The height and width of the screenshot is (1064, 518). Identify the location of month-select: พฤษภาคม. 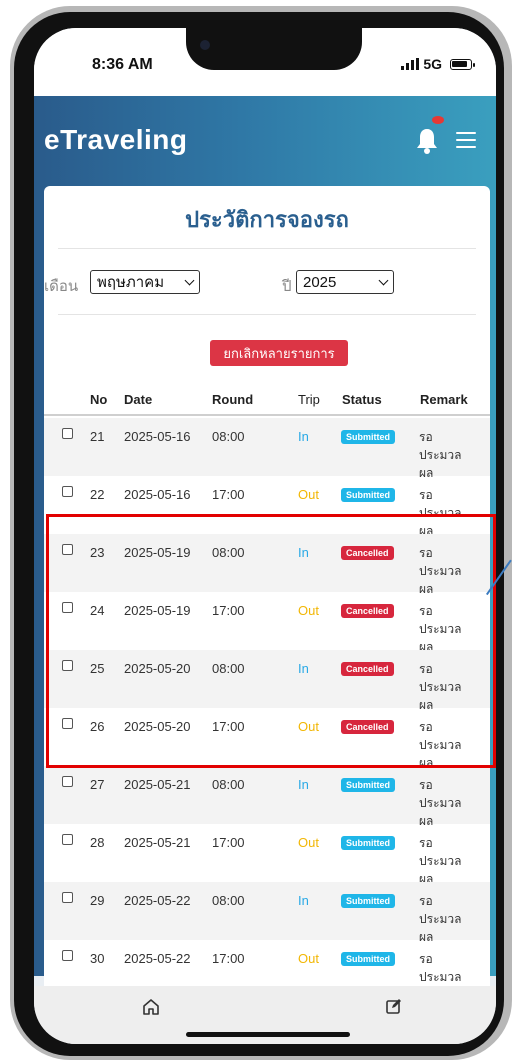
(145, 282).